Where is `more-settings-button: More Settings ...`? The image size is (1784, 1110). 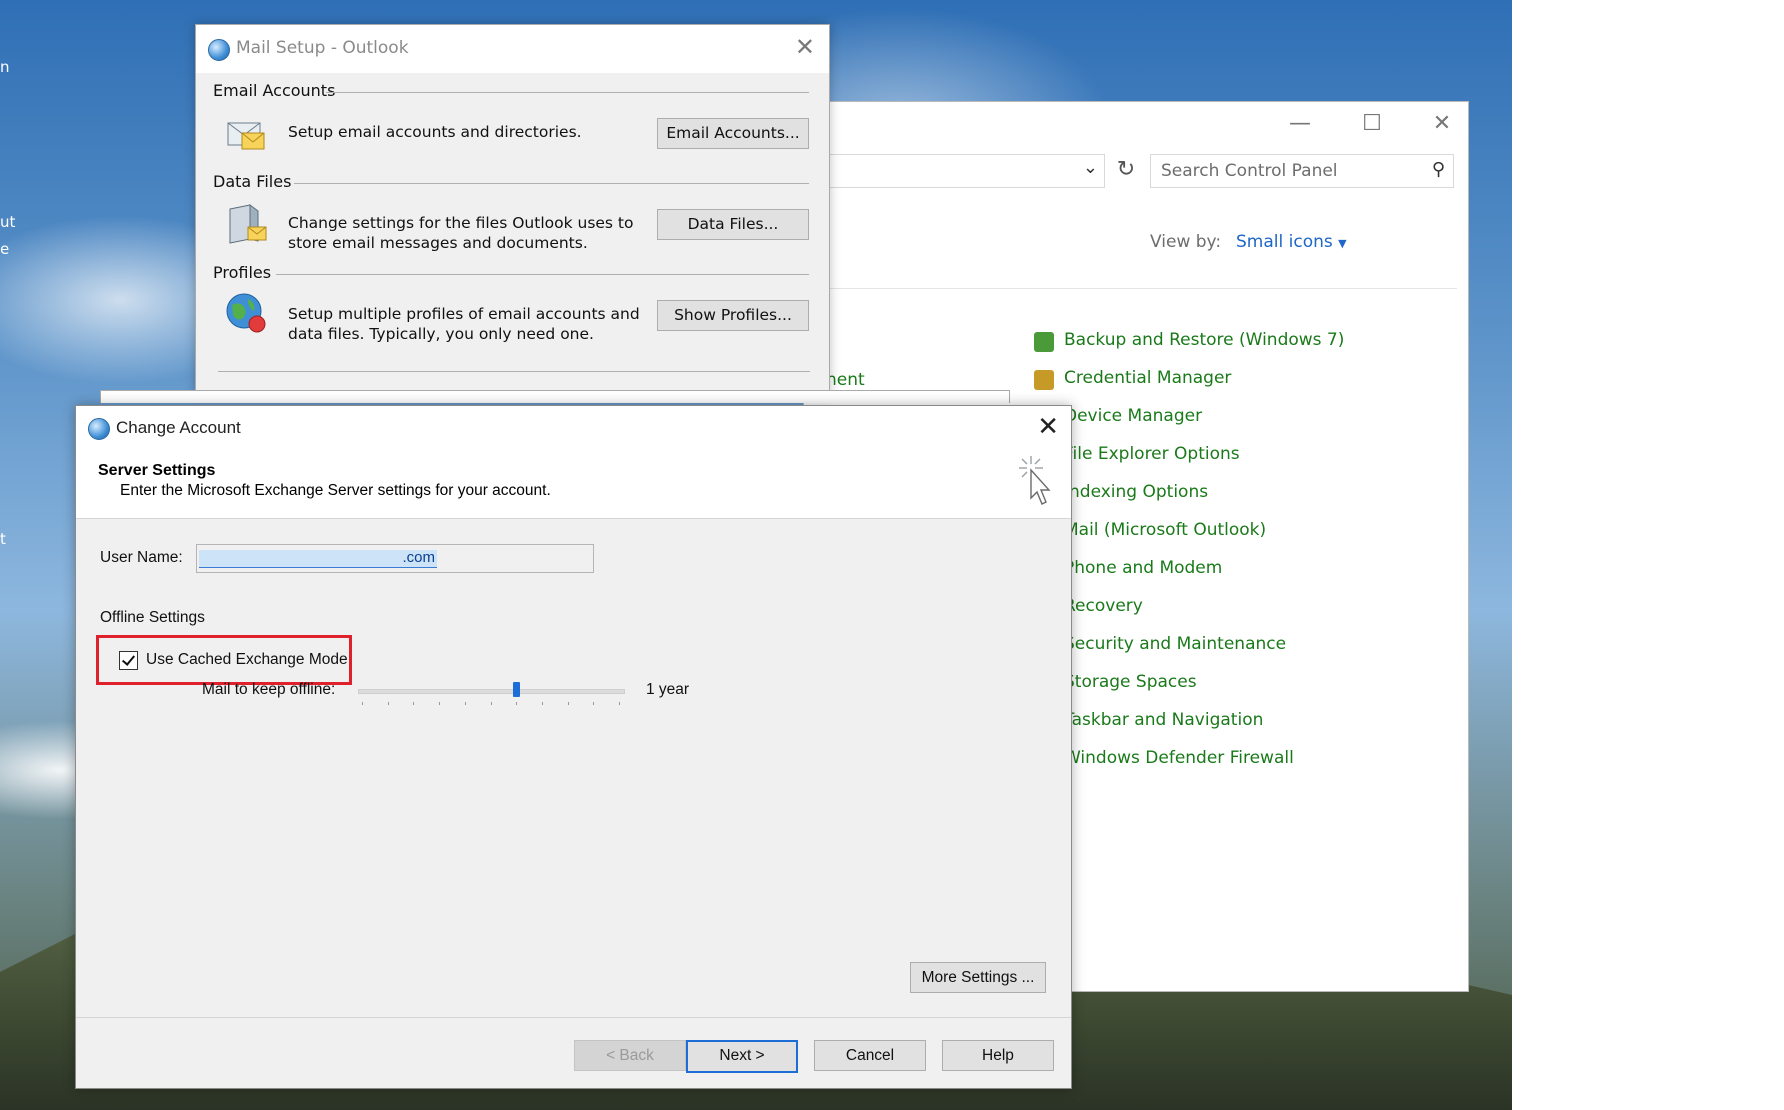
more-settings-button: More Settings ... is located at coordinates (978, 977).